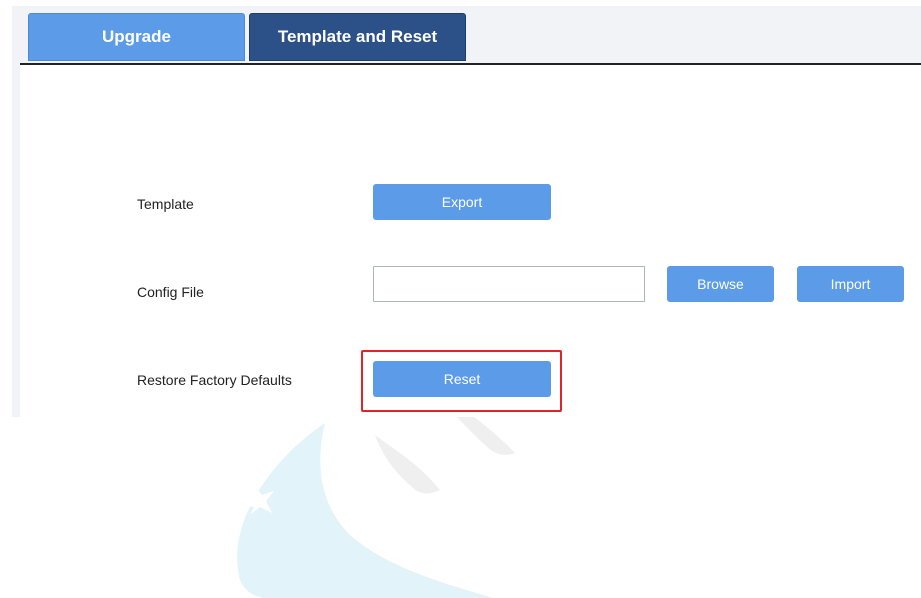 Image resolution: width=921 pixels, height=598 pixels. What do you see at coordinates (357, 37) in the screenshot?
I see `tab-template-and-reset: Template and Reset` at bounding box center [357, 37].